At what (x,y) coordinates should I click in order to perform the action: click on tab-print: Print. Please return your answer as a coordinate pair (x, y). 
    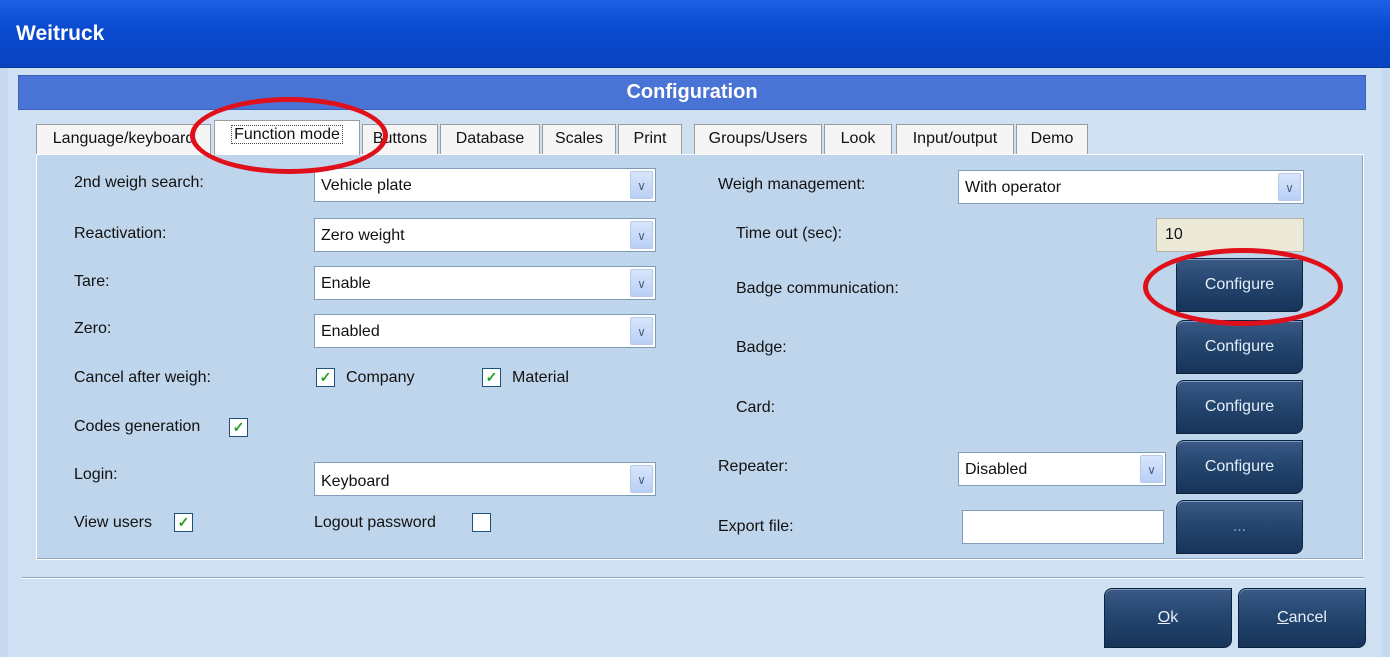
    Looking at the image, I should click on (650, 139).